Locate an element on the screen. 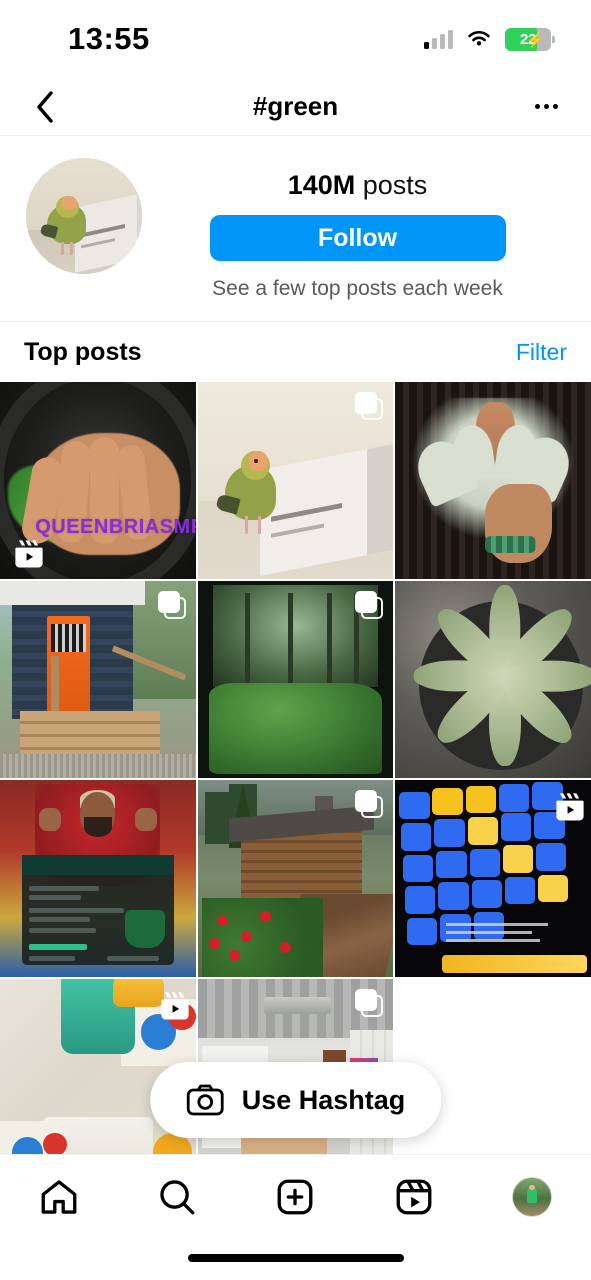 This screenshot has width=591, height=1280. status-time: 13:55 is located at coordinates (109, 38).